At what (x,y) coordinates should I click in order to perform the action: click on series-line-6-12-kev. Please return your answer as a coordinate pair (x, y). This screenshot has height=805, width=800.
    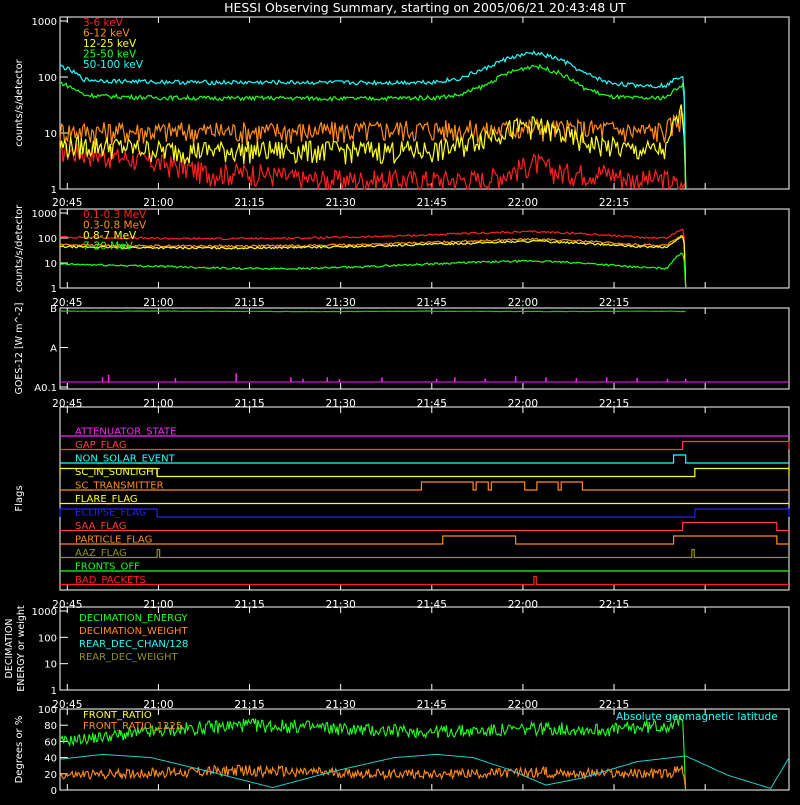
    Looking at the image, I should click on (373, 150).